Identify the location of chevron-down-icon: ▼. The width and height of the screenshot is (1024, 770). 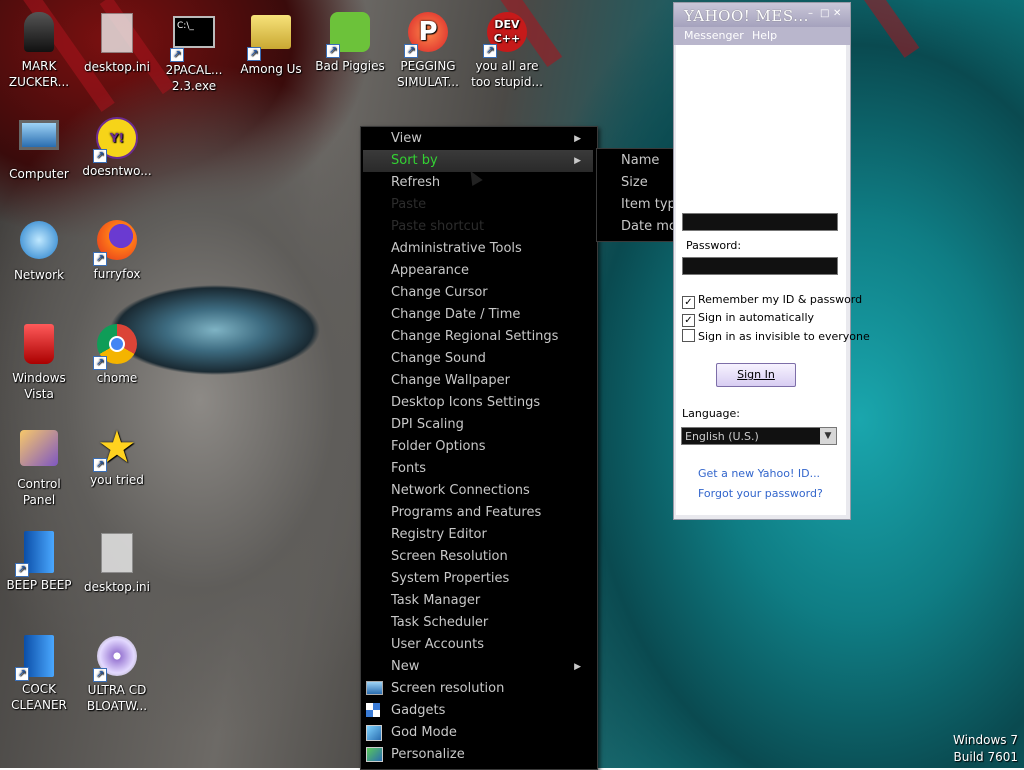
(828, 436).